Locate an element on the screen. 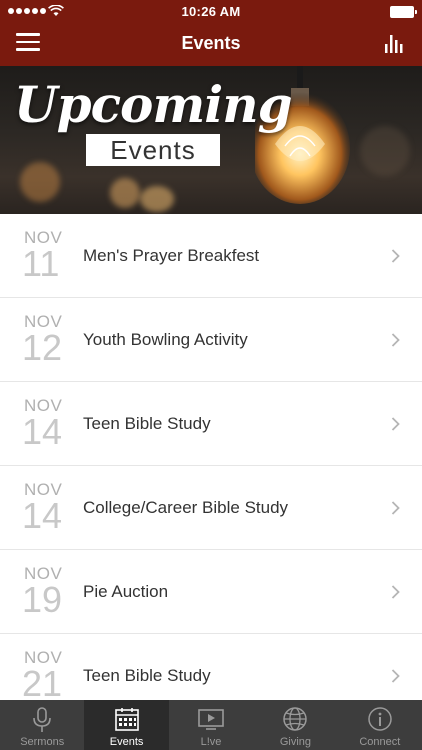  event-day: 19 is located at coordinates (42, 599).